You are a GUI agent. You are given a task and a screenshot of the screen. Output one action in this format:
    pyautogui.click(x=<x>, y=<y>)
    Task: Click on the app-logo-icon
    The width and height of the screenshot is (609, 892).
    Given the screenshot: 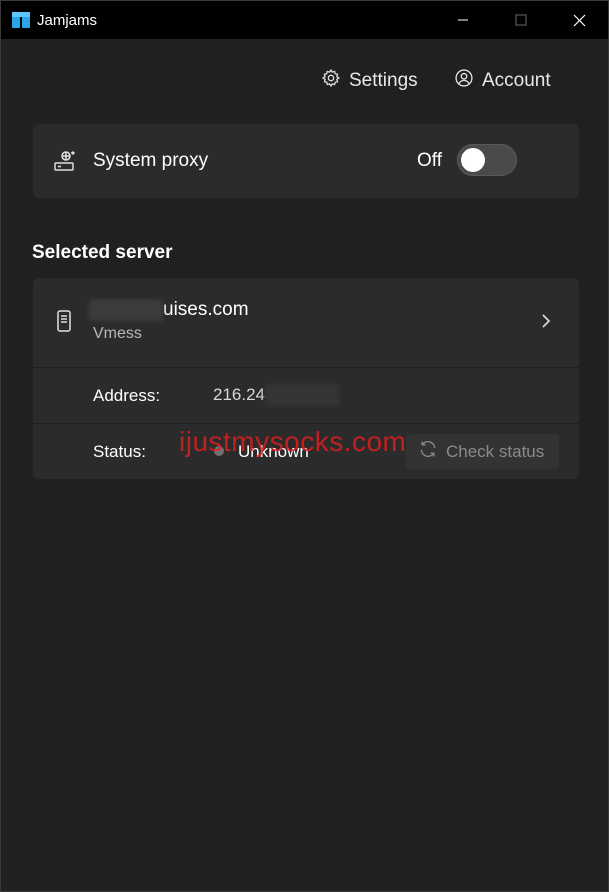 What is the action you would take?
    pyautogui.click(x=21, y=20)
    